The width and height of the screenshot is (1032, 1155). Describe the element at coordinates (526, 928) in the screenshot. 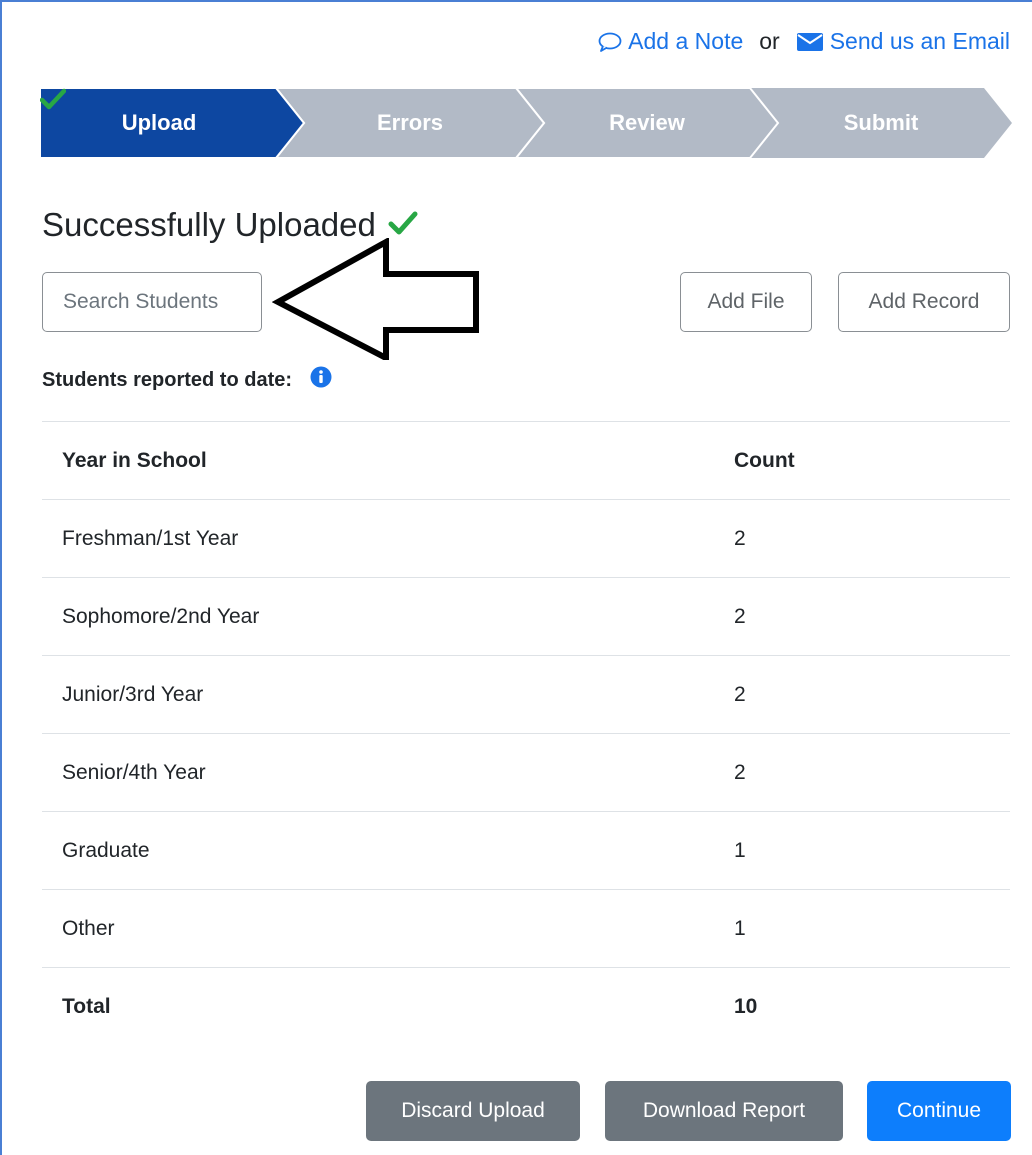

I see `table-row: Other 1` at that location.